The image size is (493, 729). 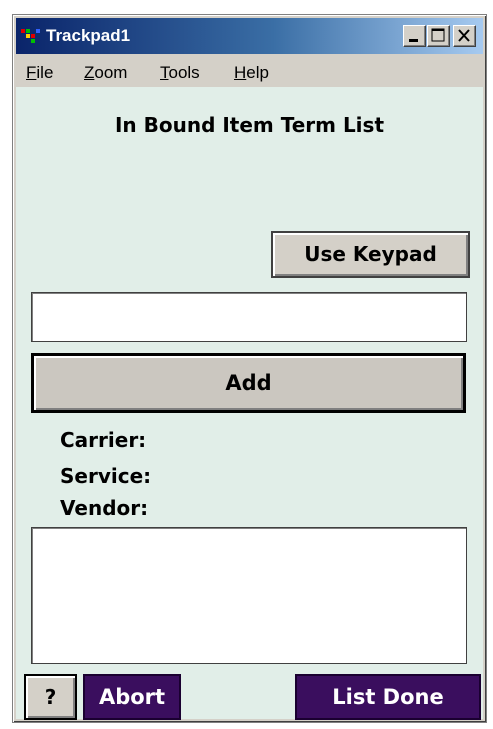 I want to click on menu-tools: Tools, so click(x=180, y=73).